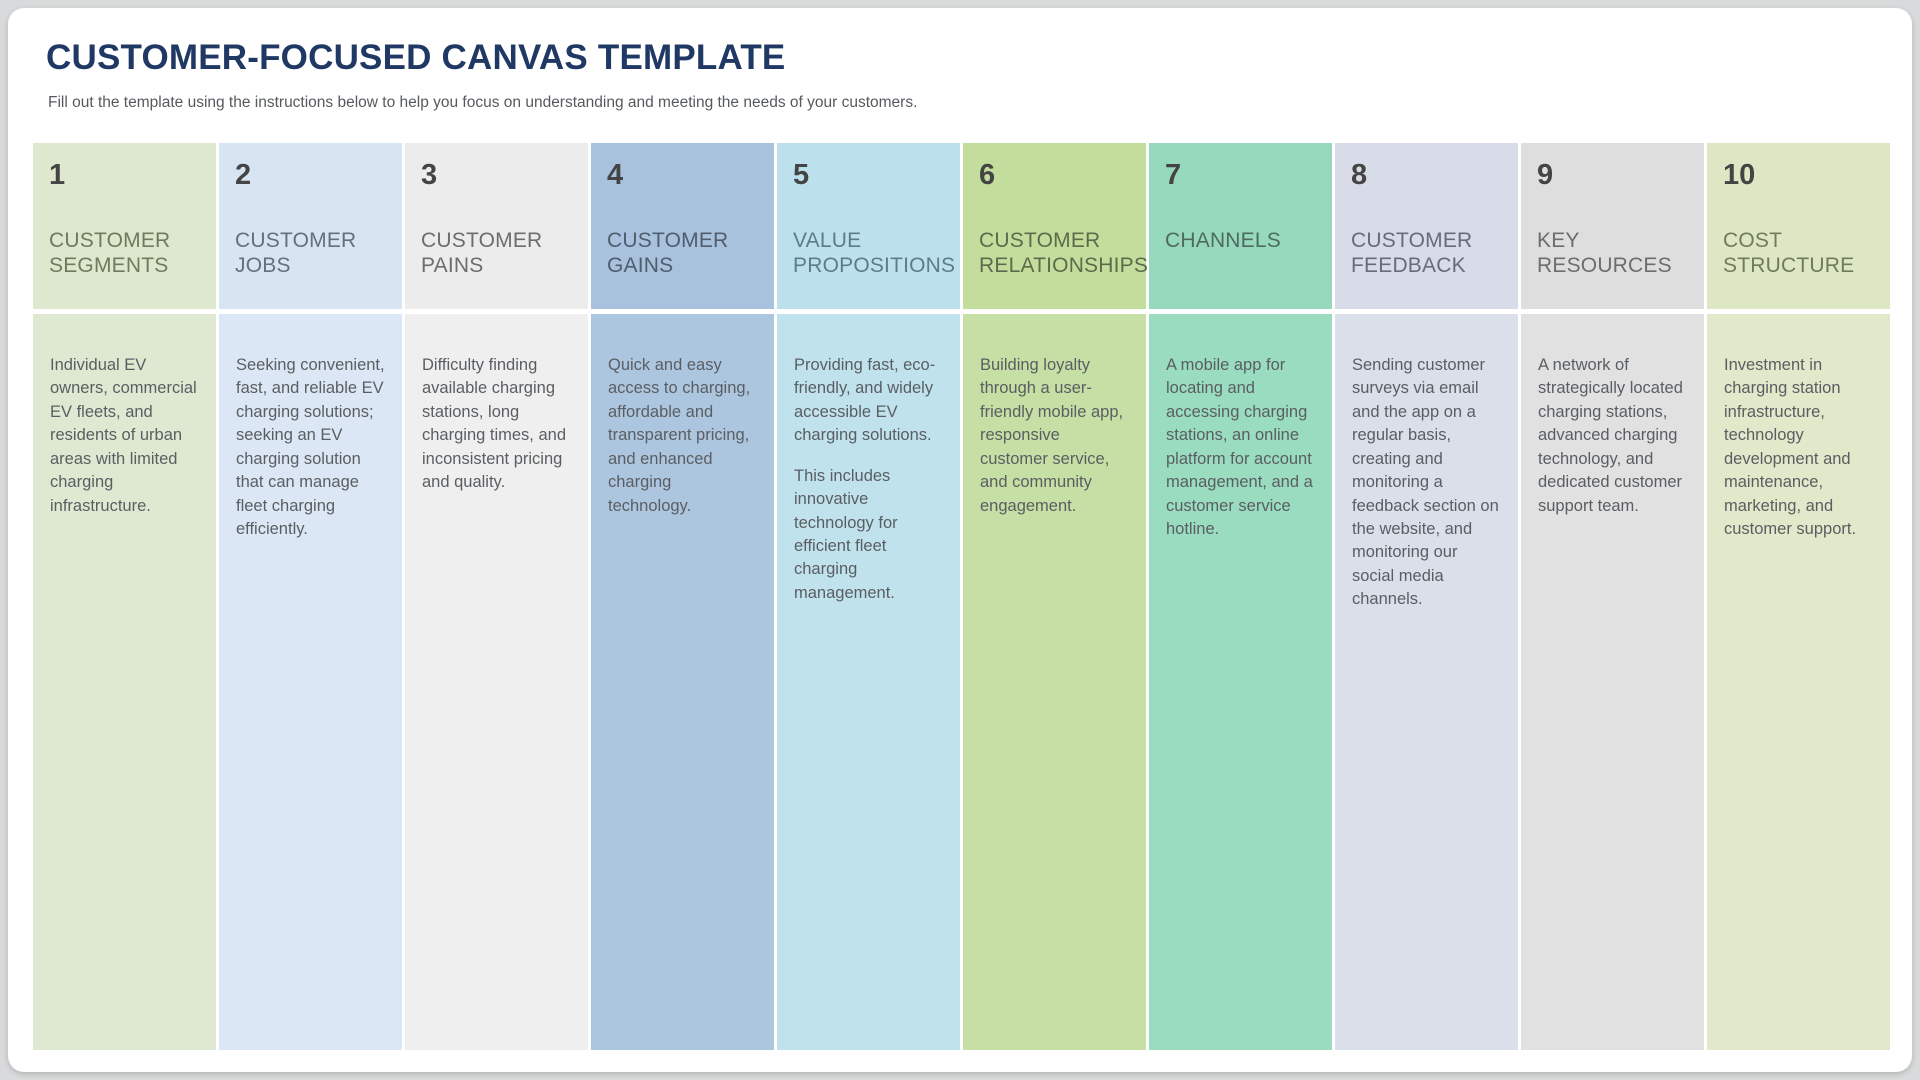 The height and width of the screenshot is (1080, 1920). What do you see at coordinates (1412, 253) in the screenshot?
I see `column-title: CUSTOMER FEEDBACK` at bounding box center [1412, 253].